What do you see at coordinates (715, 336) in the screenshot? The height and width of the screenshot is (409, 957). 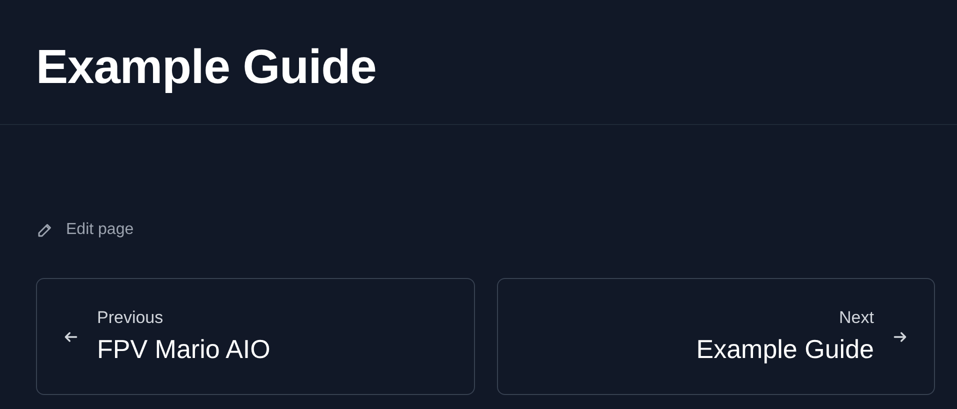 I see `next-page-link: Next Example Guide` at bounding box center [715, 336].